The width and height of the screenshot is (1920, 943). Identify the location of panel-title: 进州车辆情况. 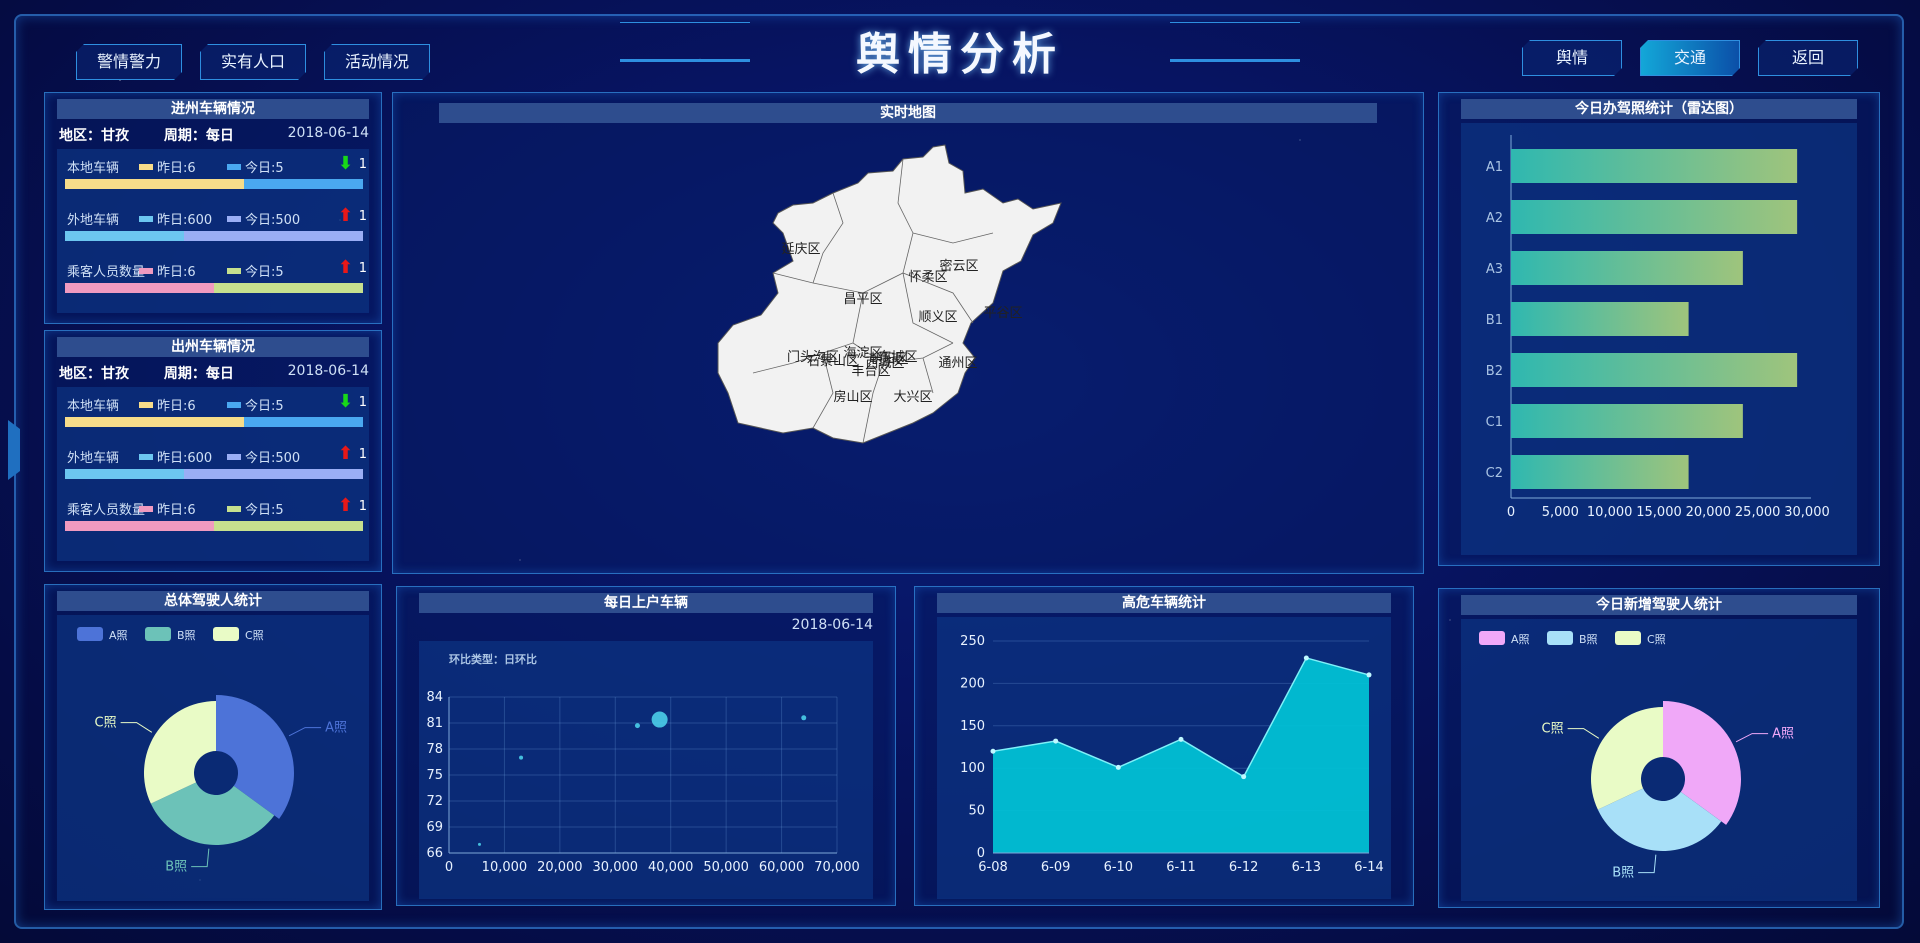
(213, 109).